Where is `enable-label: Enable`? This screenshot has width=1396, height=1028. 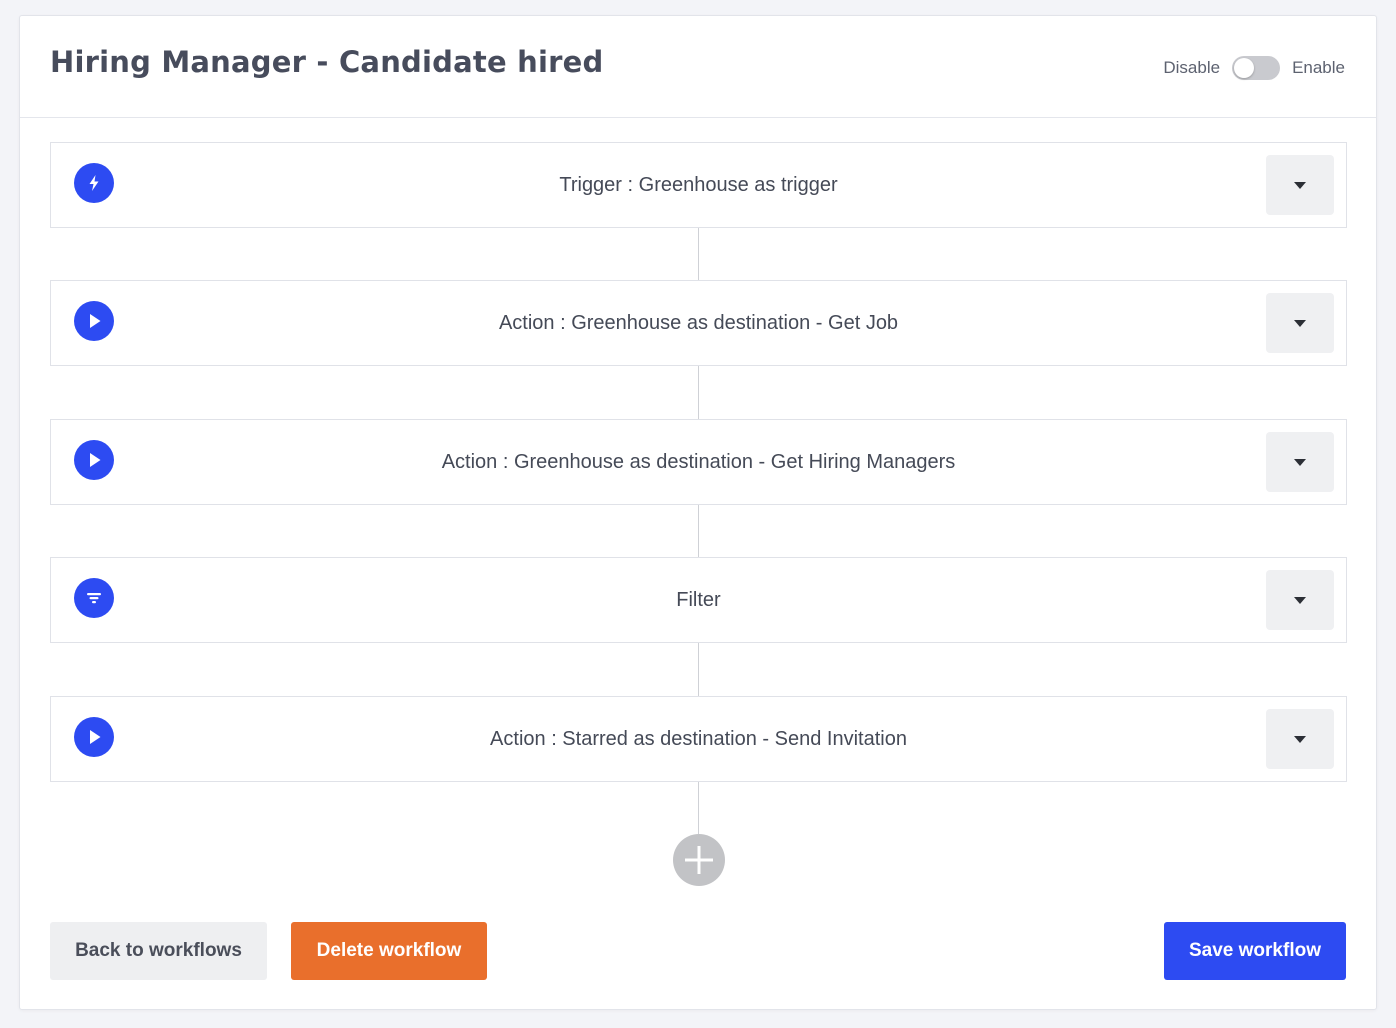 enable-label: Enable is located at coordinates (1318, 67).